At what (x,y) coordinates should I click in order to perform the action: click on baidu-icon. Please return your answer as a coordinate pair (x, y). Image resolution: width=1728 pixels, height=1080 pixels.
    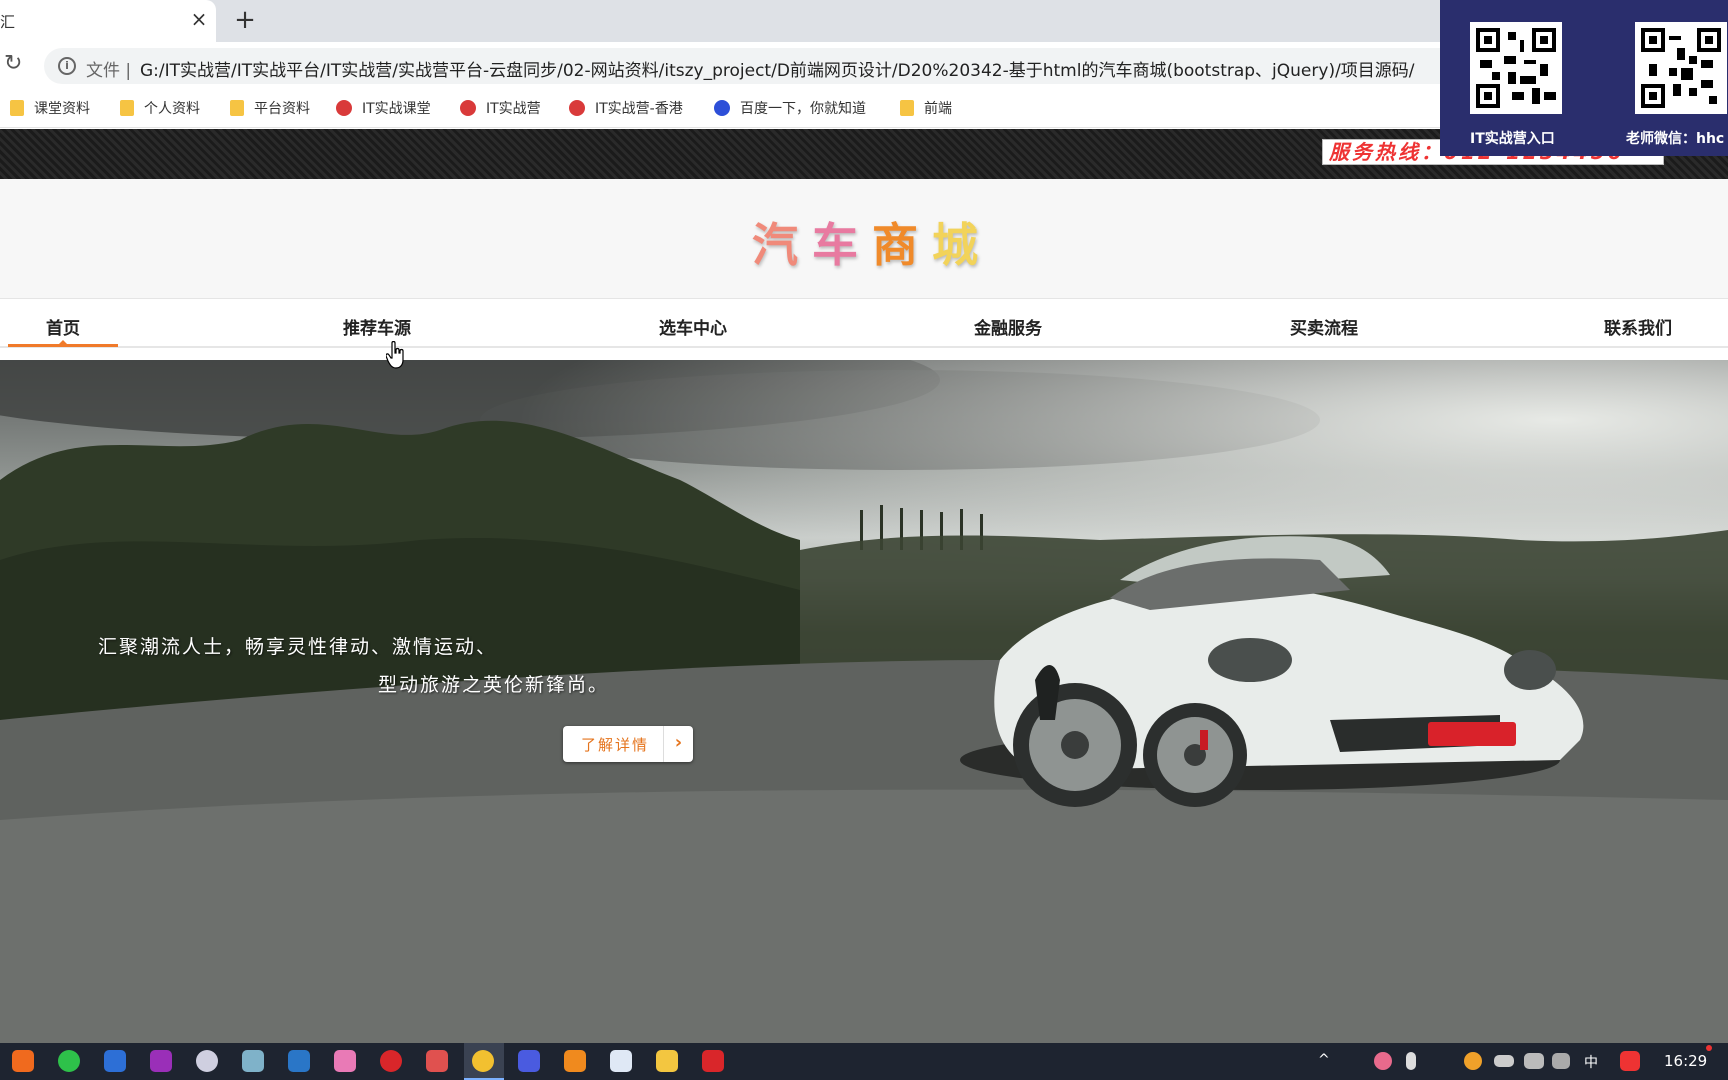
    Looking at the image, I should click on (722, 108).